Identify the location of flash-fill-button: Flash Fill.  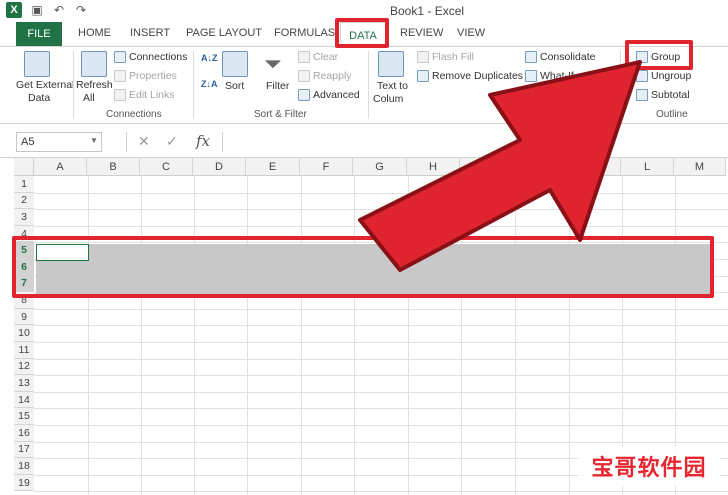
(445, 57).